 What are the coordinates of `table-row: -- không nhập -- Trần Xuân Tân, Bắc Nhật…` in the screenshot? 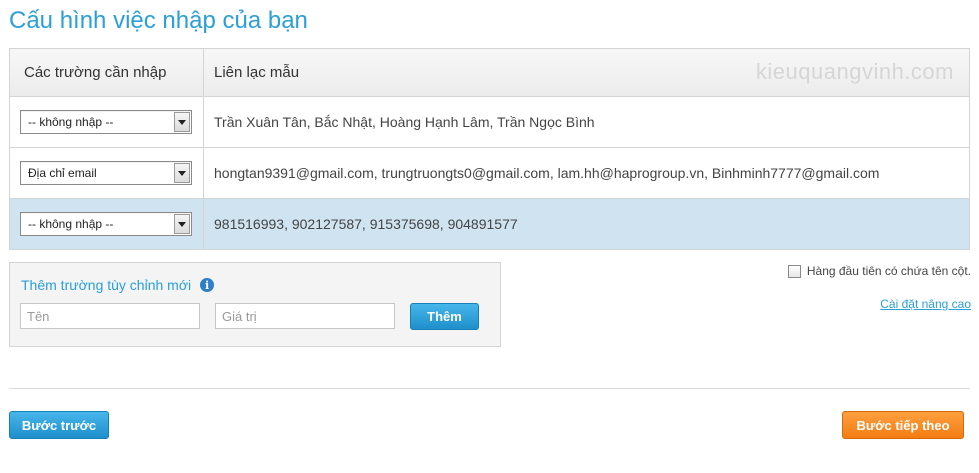 It's located at (489, 121).